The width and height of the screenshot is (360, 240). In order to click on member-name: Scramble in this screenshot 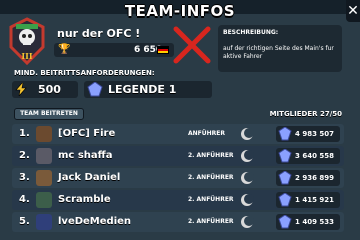, I will do `click(84, 199)`.